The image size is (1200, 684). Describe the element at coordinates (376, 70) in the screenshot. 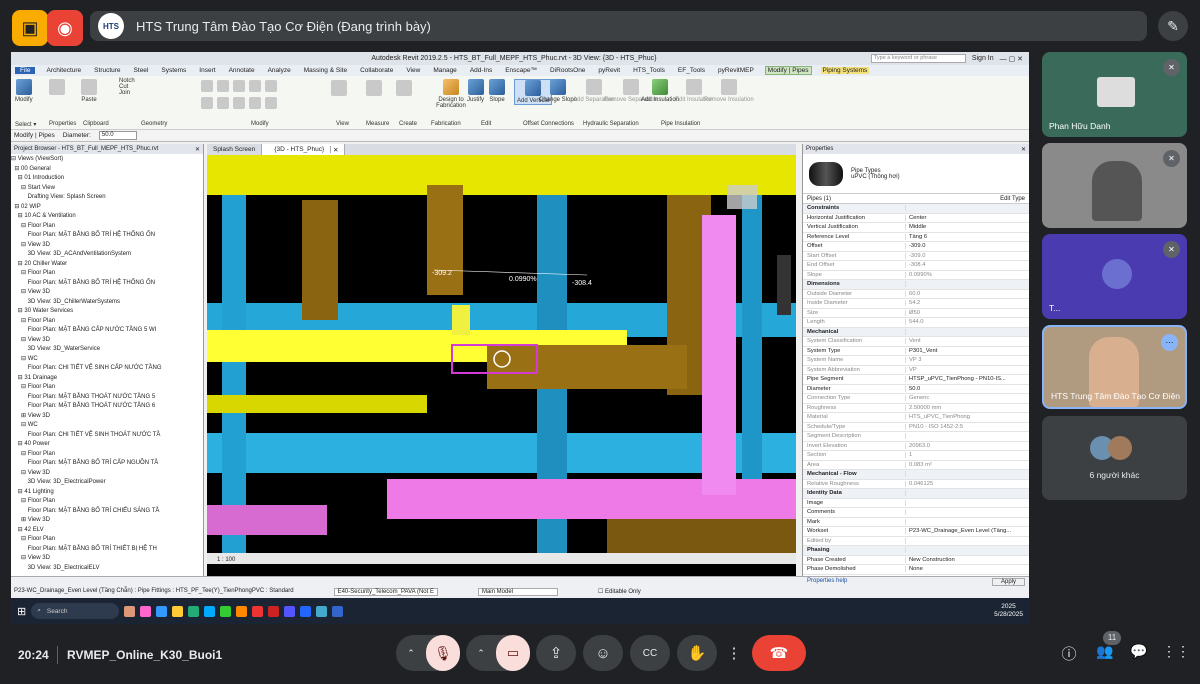

I see `ribbon-tab: Collaborate` at that location.